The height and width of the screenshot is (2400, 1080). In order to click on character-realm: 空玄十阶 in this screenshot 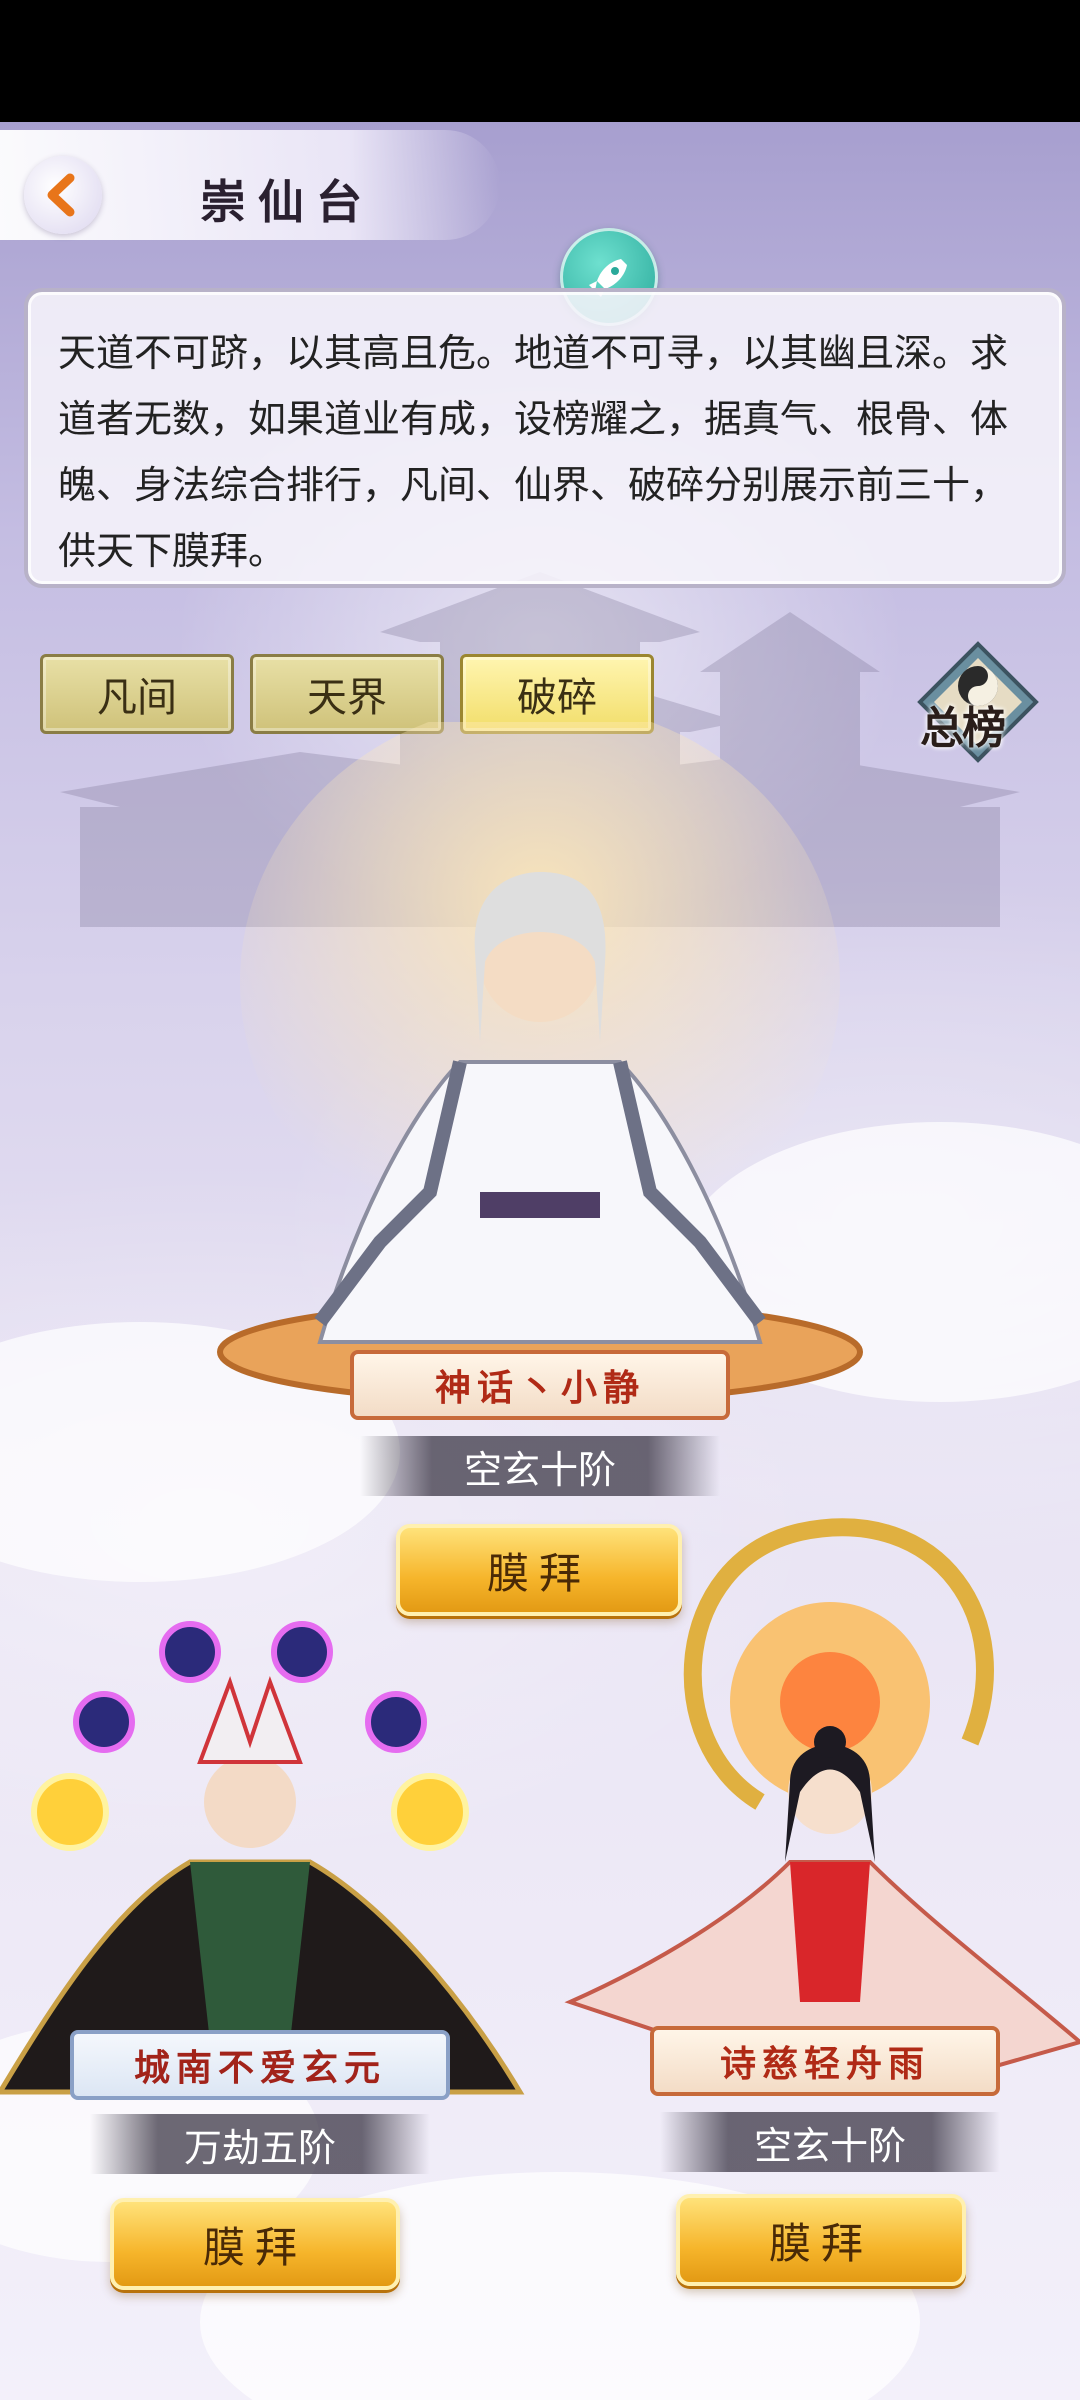, I will do `click(830, 2142)`.